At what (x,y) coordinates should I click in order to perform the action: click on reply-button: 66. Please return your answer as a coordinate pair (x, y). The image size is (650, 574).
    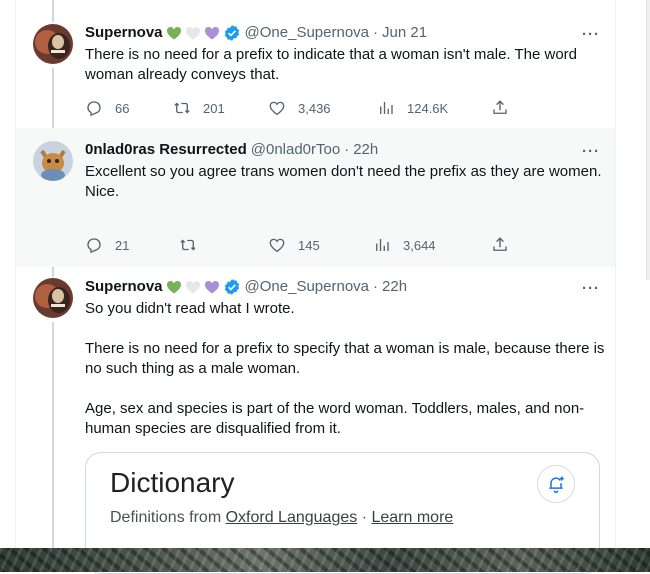
    Looking at the image, I should click on (107, 108).